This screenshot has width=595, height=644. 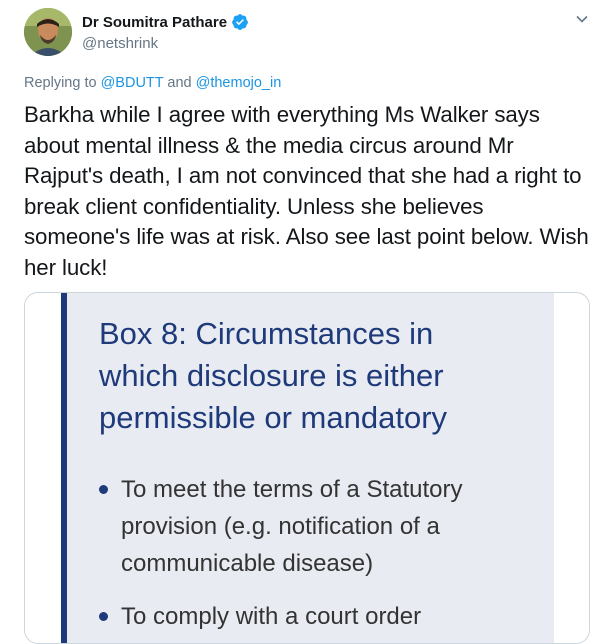 What do you see at coordinates (62, 83) in the screenshot?
I see `reply-prefix: Replying to` at bounding box center [62, 83].